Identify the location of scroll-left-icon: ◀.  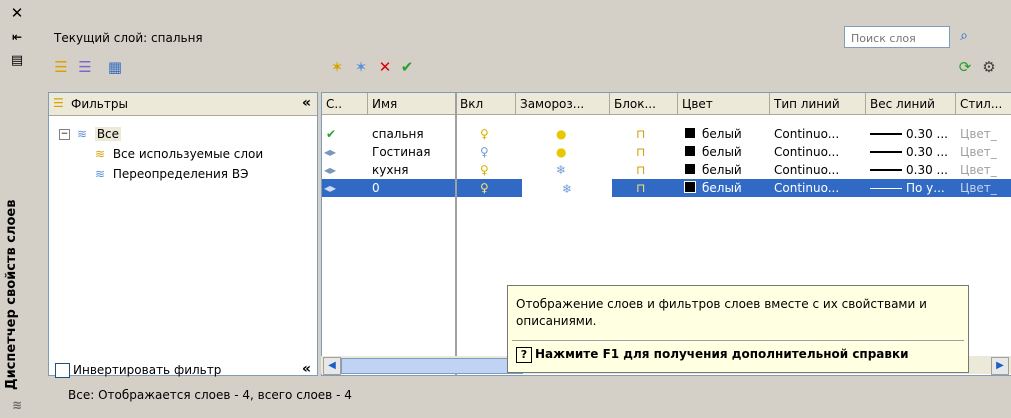
(332, 366).